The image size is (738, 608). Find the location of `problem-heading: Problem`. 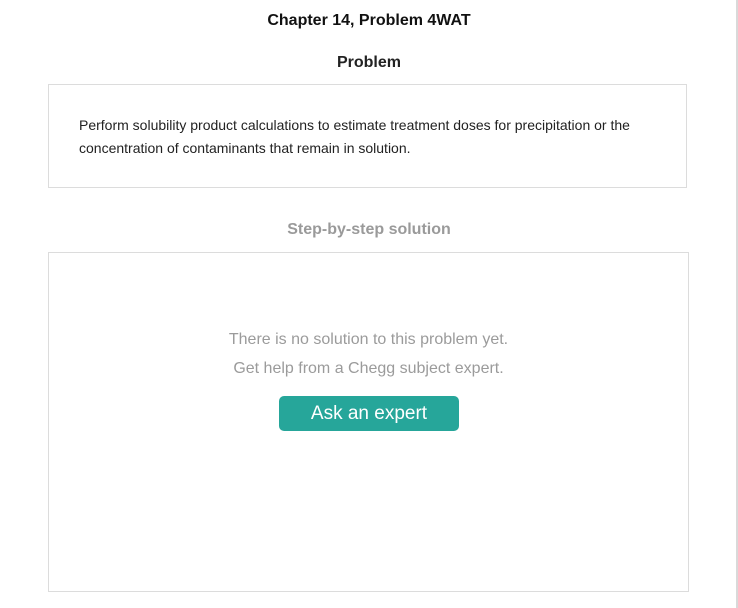

problem-heading: Problem is located at coordinates (368, 62).